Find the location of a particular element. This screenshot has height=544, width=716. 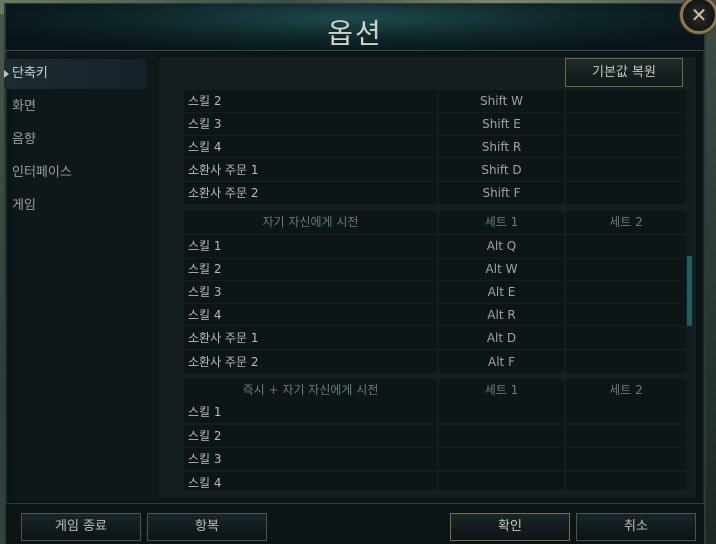

surrender-button: 항복 is located at coordinates (207, 527).